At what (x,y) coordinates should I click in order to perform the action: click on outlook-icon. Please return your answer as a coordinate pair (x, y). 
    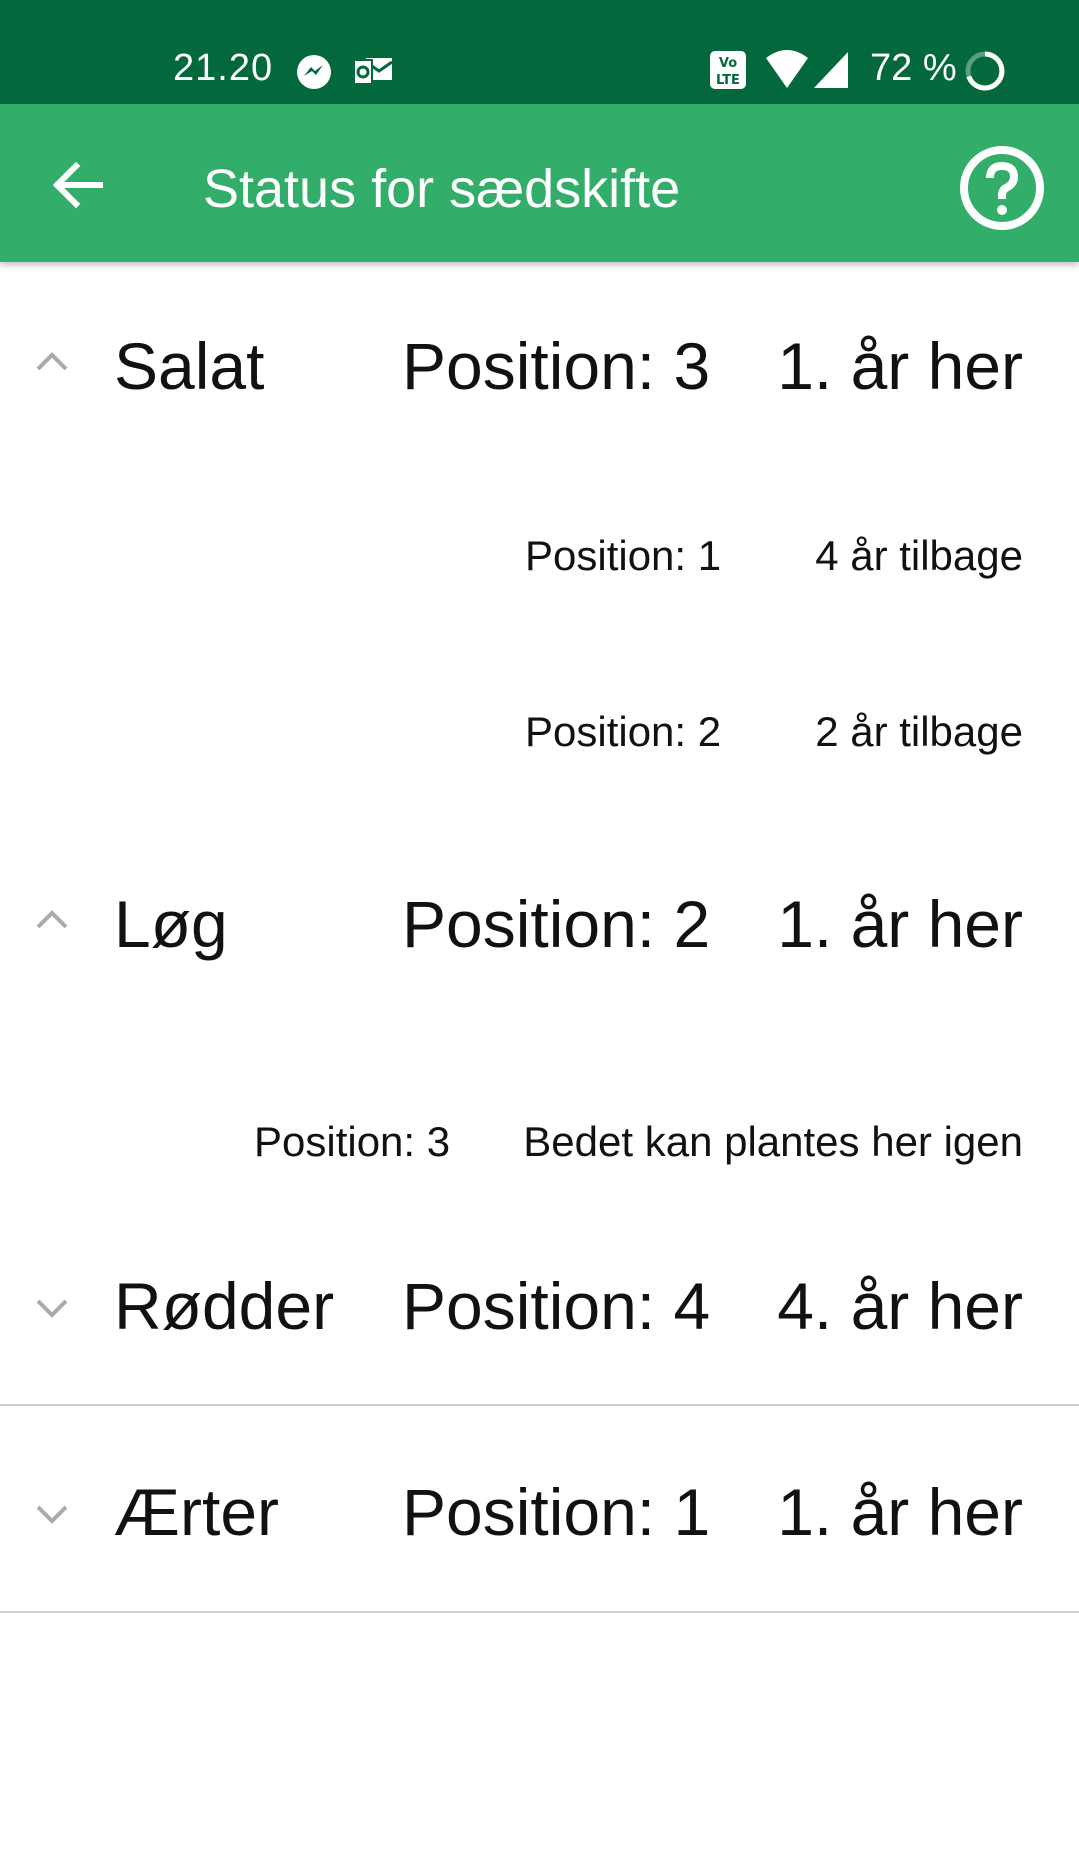
    Looking at the image, I should click on (373, 71).